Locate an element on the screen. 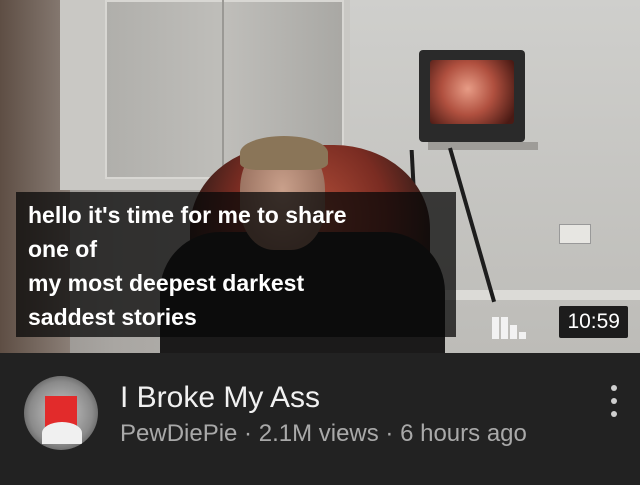 The image size is (640, 485). scene-door-split is located at coordinates (223, 87).